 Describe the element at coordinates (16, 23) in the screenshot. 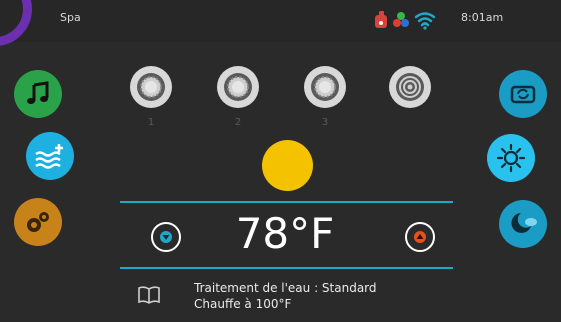

I see `brand-logo` at that location.